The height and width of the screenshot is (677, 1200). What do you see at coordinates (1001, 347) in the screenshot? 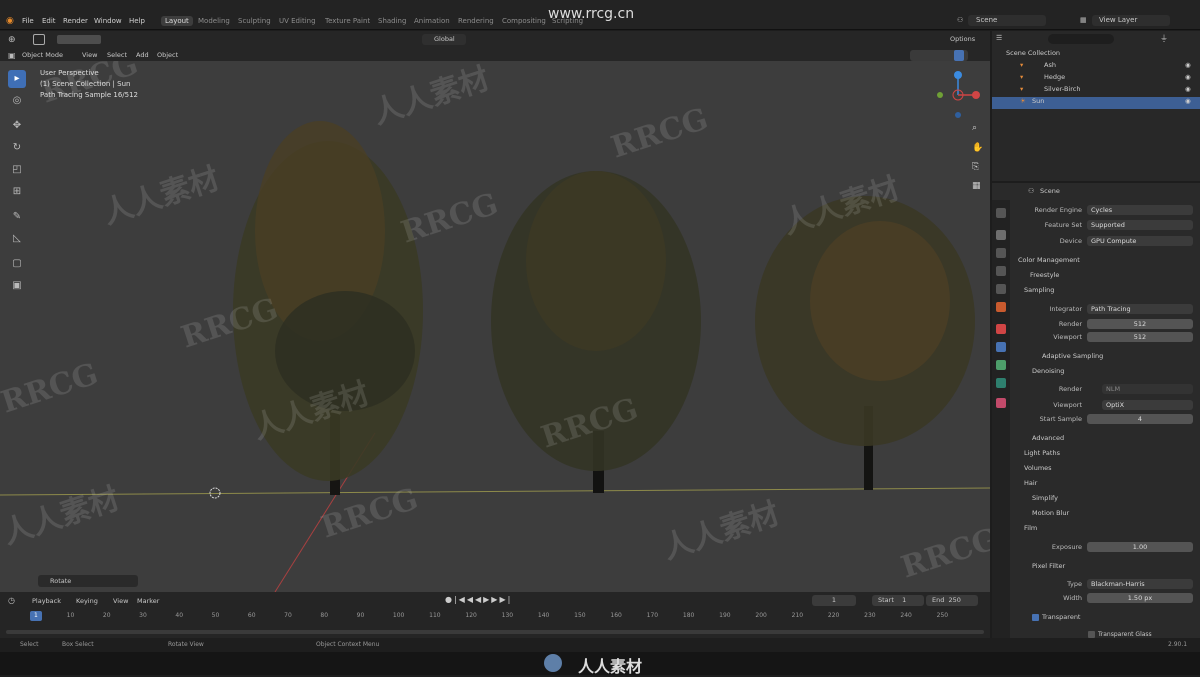
I see `modifier-tab-icon` at bounding box center [1001, 347].